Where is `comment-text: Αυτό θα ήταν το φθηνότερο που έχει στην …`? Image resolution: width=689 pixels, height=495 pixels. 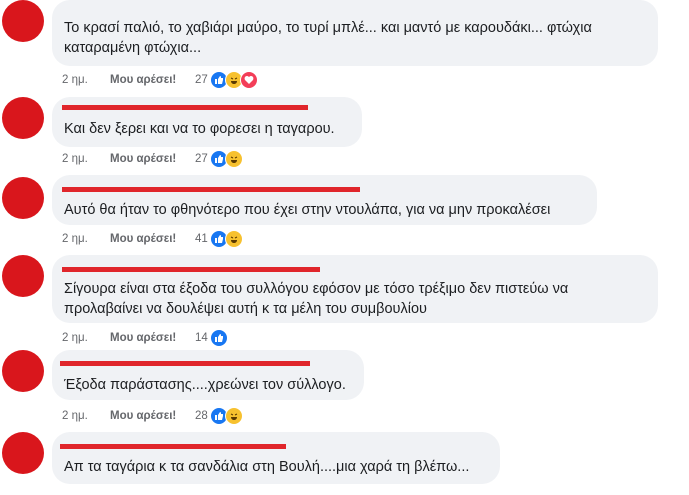
comment-text: Αυτό θα ήταν το φθηνότερο που έχει στην … is located at coordinates (325, 210).